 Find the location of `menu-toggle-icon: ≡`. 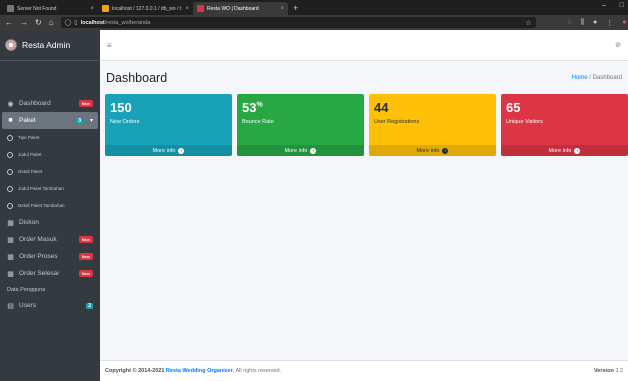

menu-toggle-icon: ≡ is located at coordinates (109, 45).